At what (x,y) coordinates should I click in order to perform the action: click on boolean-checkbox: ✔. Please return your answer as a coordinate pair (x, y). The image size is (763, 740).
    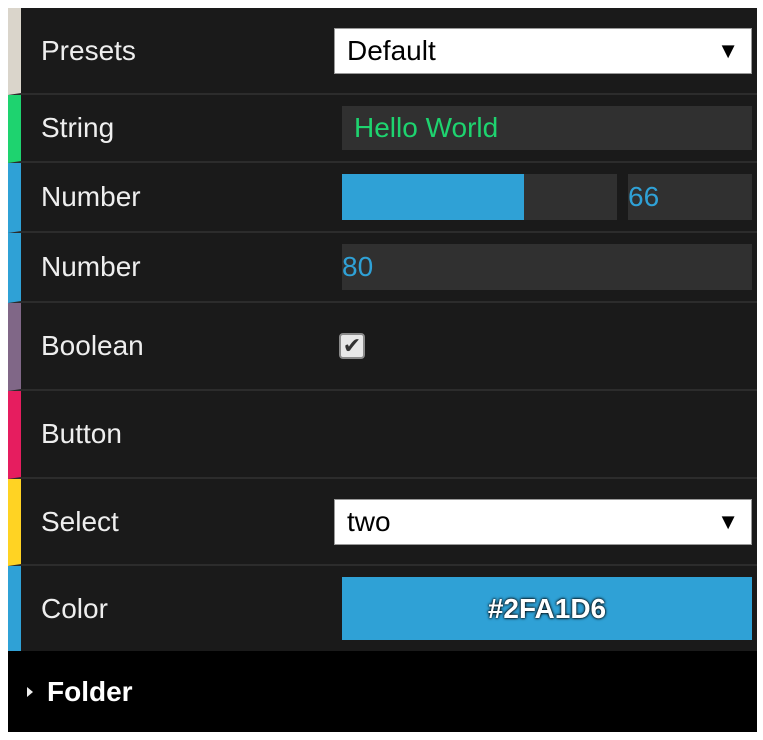
    Looking at the image, I should click on (352, 346).